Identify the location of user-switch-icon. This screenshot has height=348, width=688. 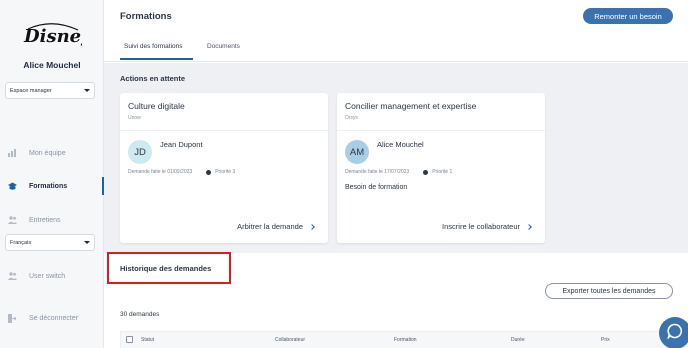
(11, 276).